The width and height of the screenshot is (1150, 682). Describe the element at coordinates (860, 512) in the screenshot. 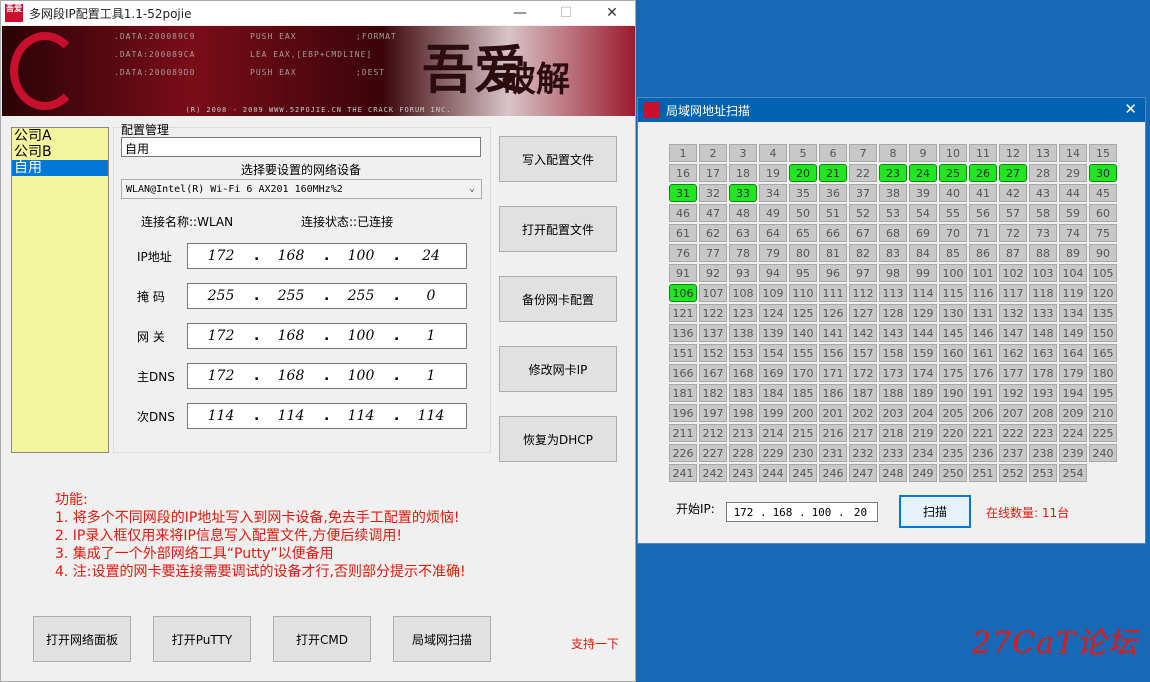

I see `start-ip-octet: 20` at that location.